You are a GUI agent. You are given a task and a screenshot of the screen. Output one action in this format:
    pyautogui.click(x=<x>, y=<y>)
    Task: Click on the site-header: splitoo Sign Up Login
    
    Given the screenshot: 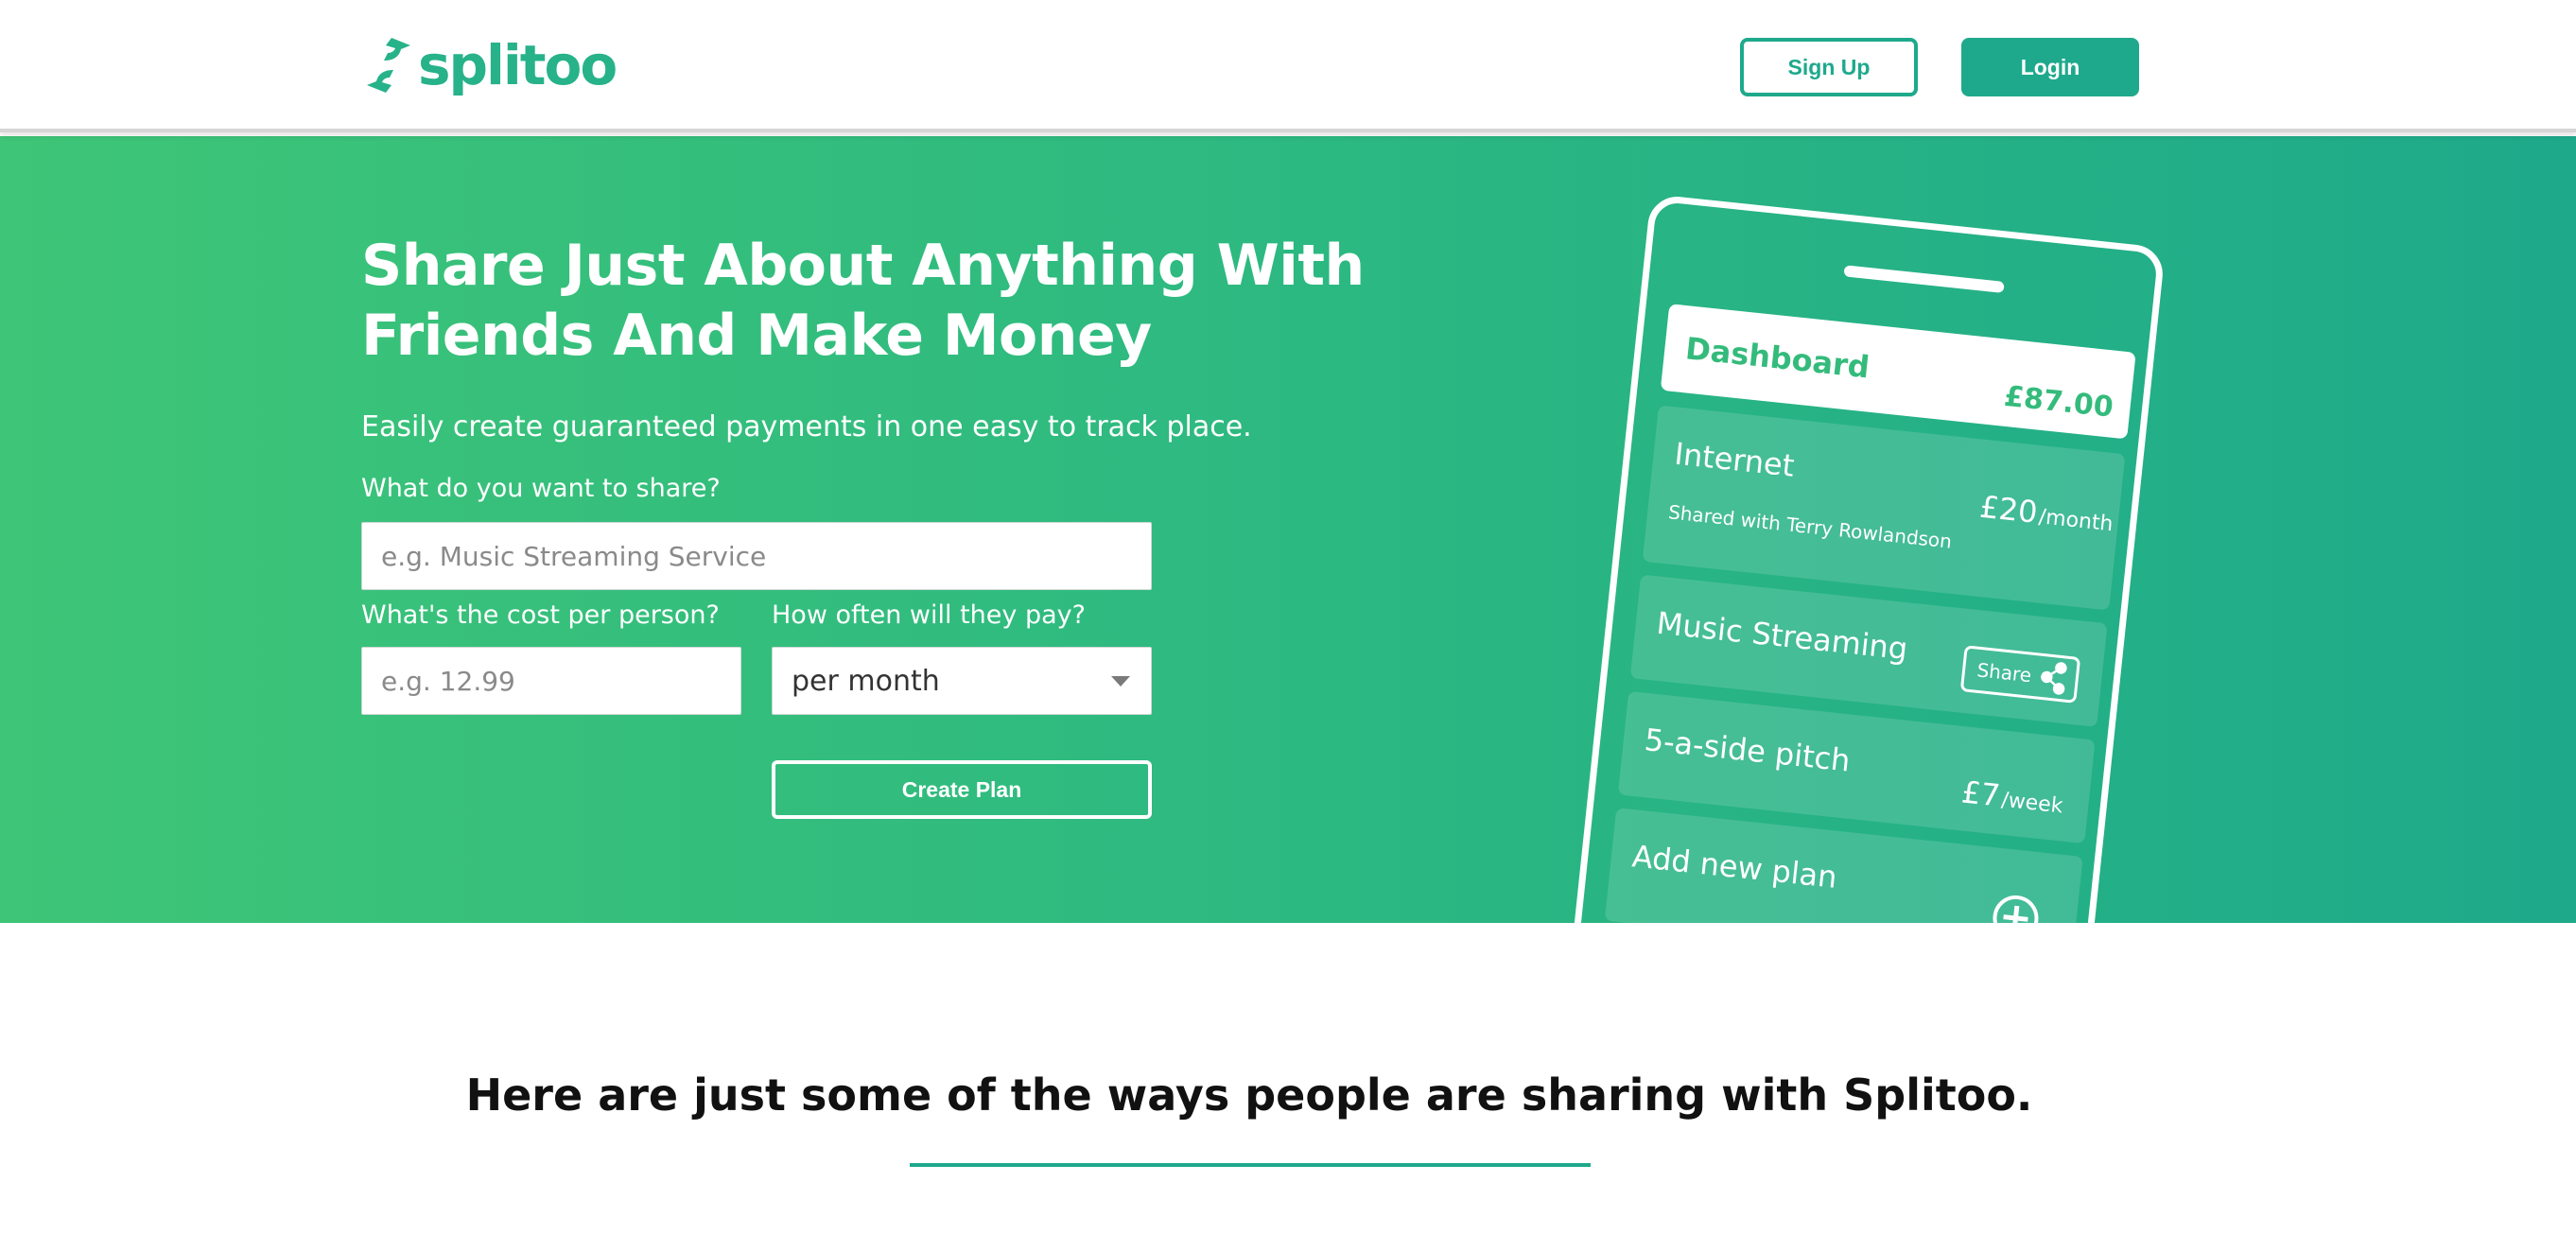 What is the action you would take?
    pyautogui.click(x=1288, y=66)
    